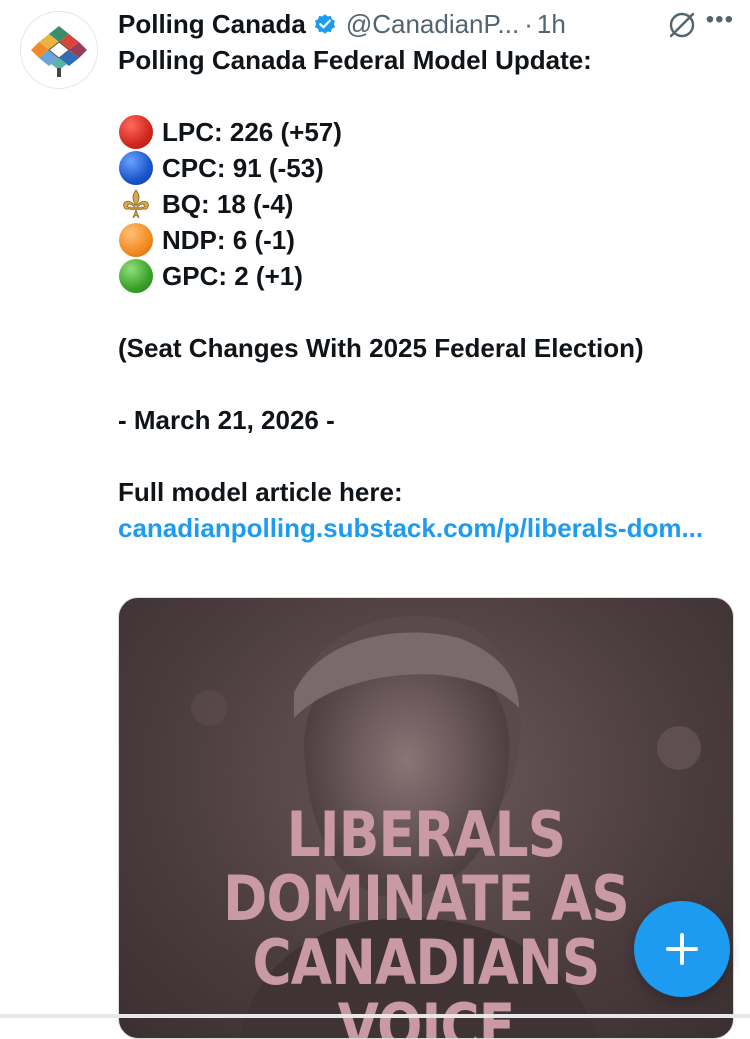  What do you see at coordinates (232, 276) in the screenshot?
I see `party-result: GPC: 2 (+1)` at bounding box center [232, 276].